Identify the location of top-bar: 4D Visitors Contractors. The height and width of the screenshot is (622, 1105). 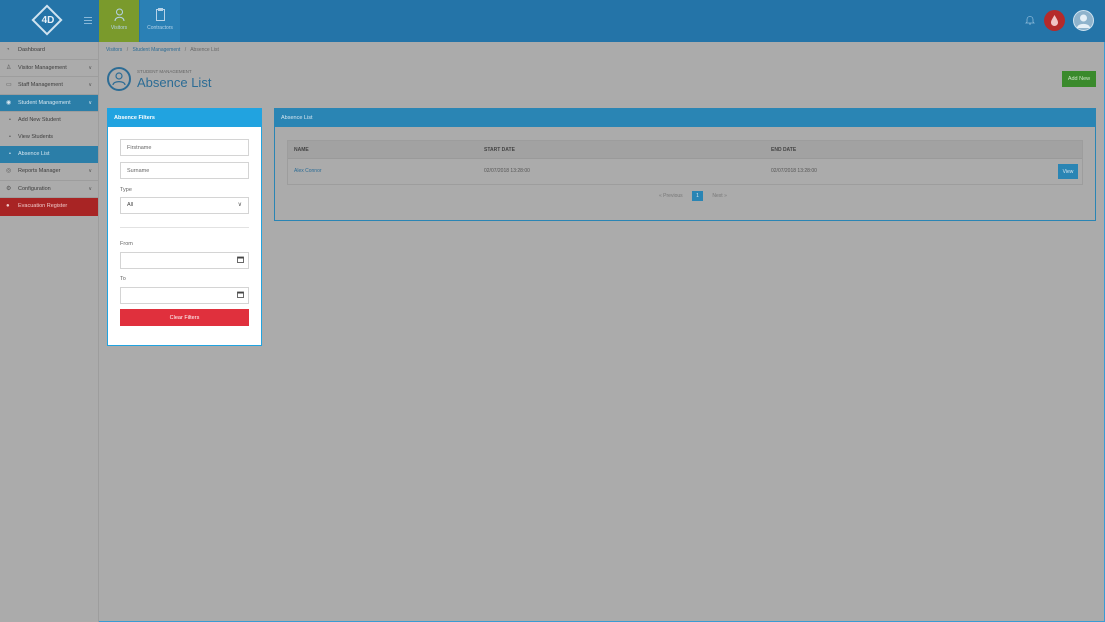
(552, 21).